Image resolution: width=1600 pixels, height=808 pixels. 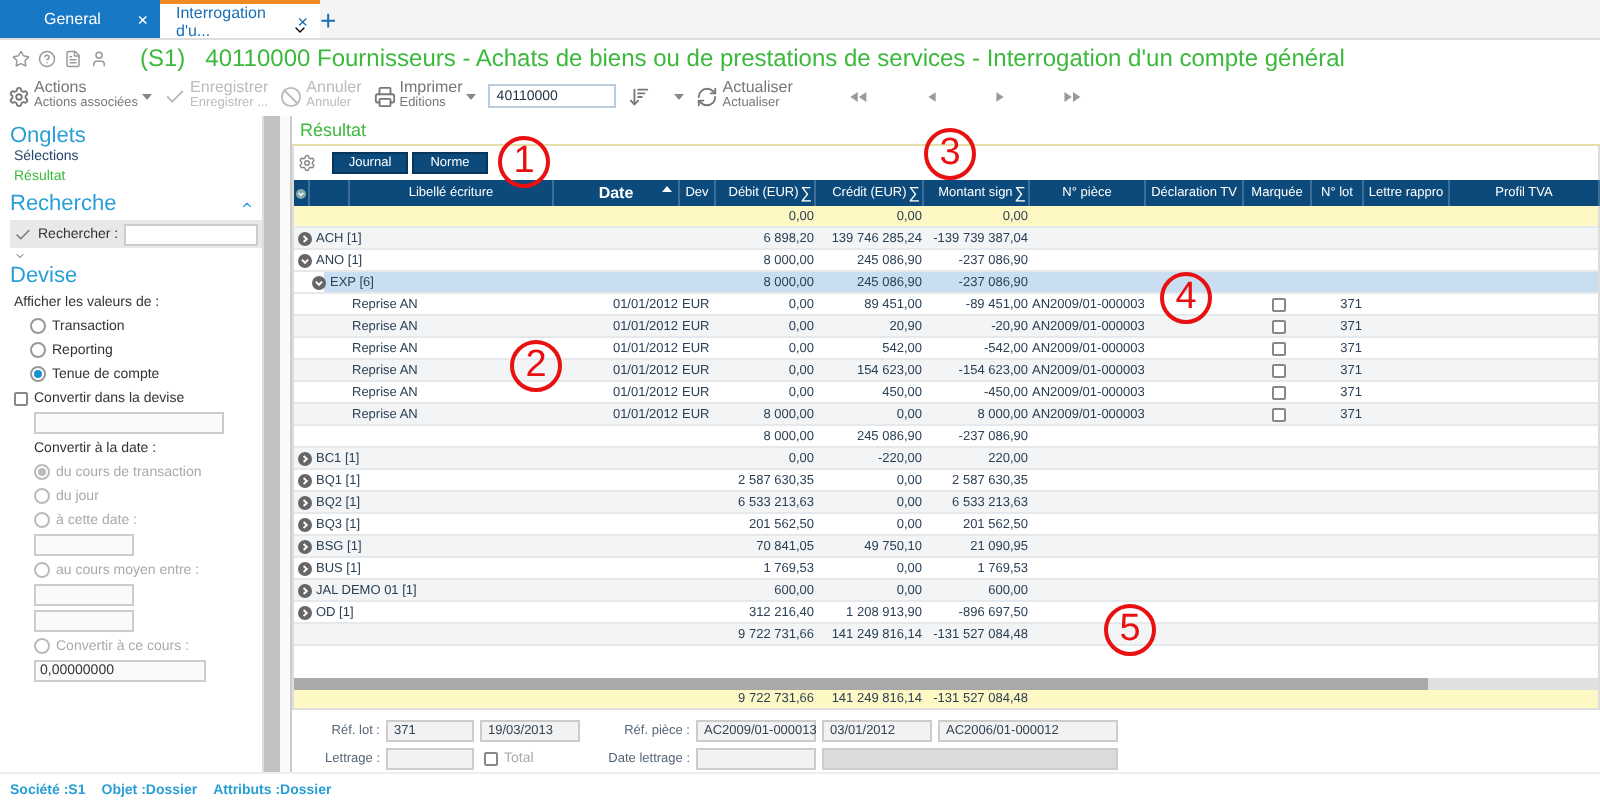 What do you see at coordinates (639, 96) in the screenshot?
I see `sort-icon` at bounding box center [639, 96].